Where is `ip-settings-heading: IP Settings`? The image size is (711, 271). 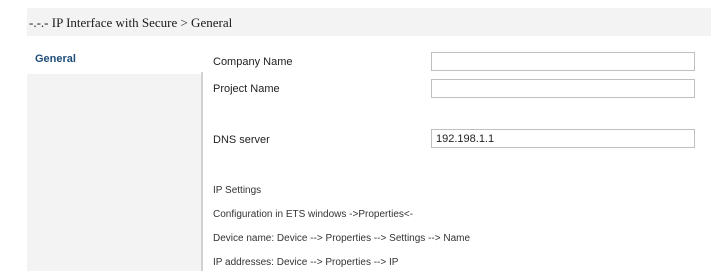
ip-settings-heading: IP Settings is located at coordinates (237, 190).